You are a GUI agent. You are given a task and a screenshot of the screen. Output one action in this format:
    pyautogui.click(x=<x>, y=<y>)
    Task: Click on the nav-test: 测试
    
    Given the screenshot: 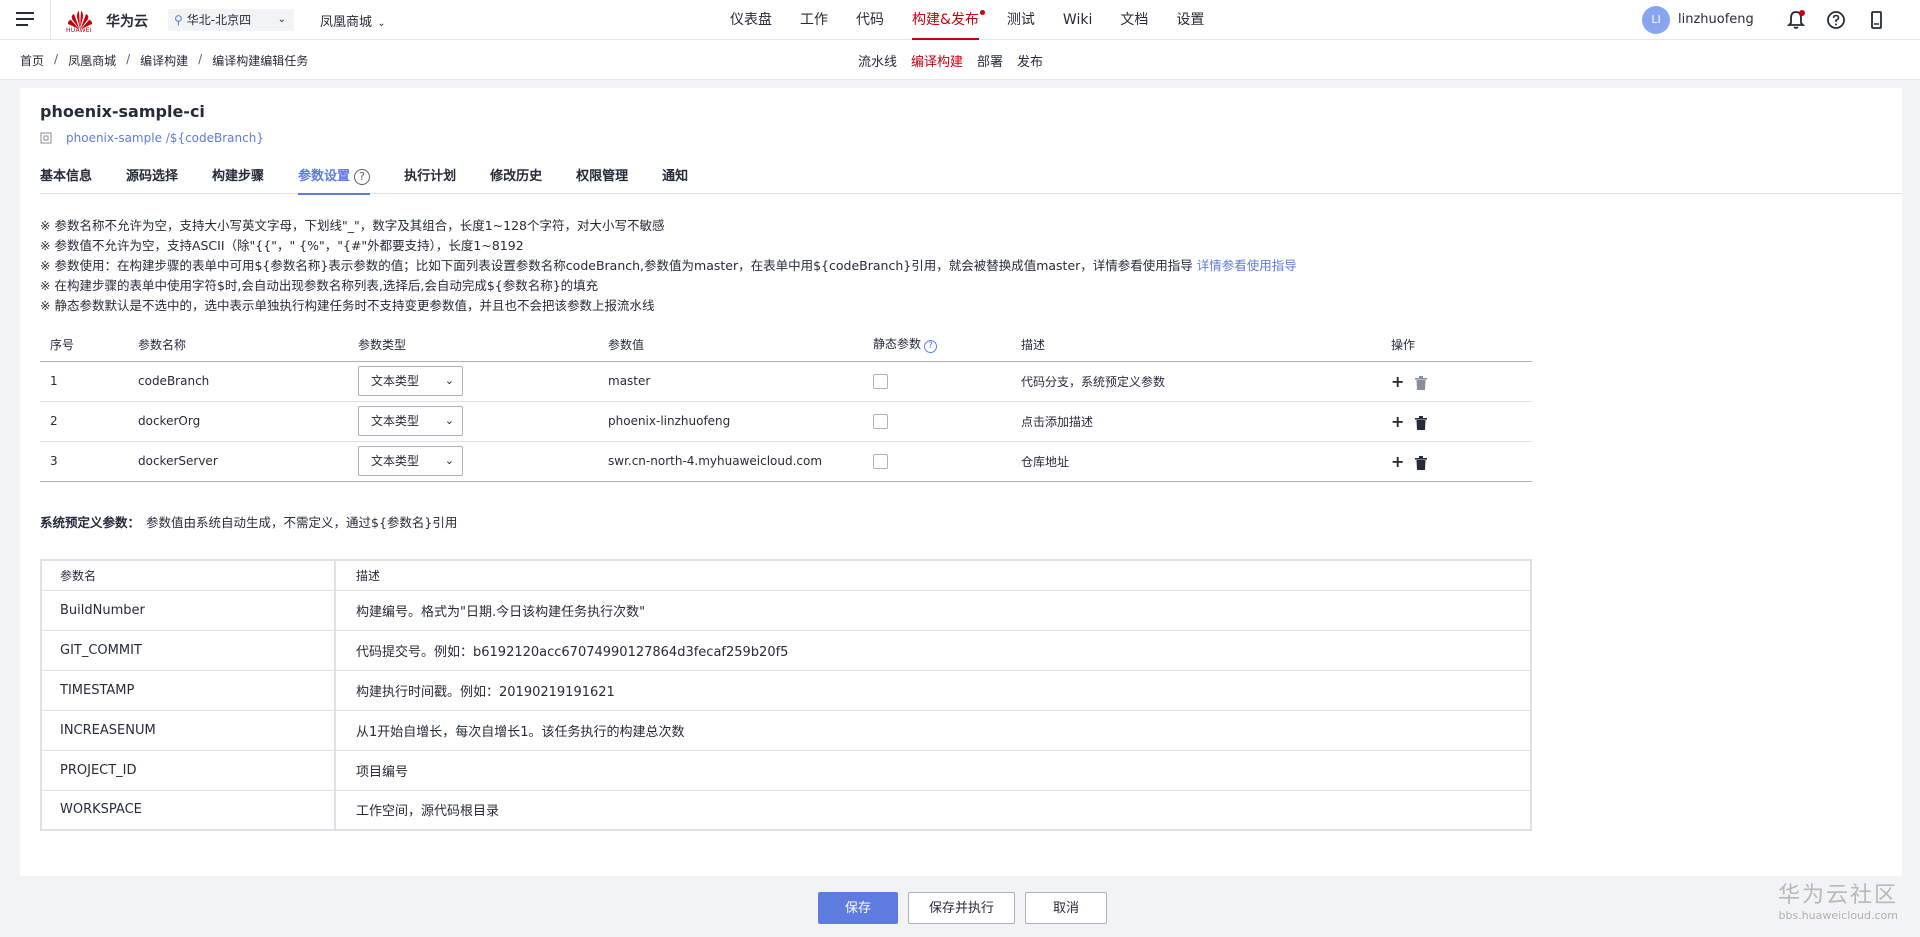 What is the action you would take?
    pyautogui.click(x=1021, y=20)
    